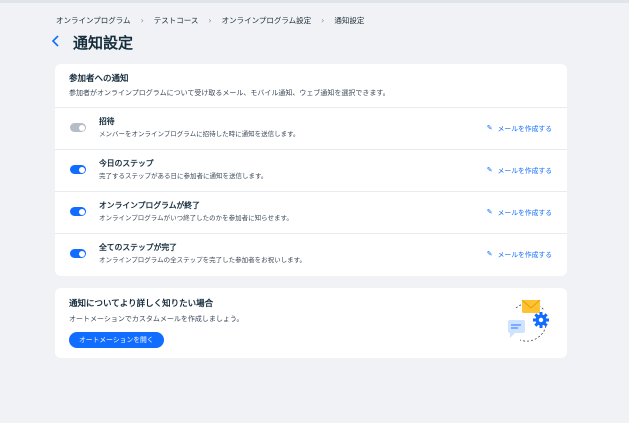 This screenshot has height=423, width=629. I want to click on invite-toggle, so click(78, 127).